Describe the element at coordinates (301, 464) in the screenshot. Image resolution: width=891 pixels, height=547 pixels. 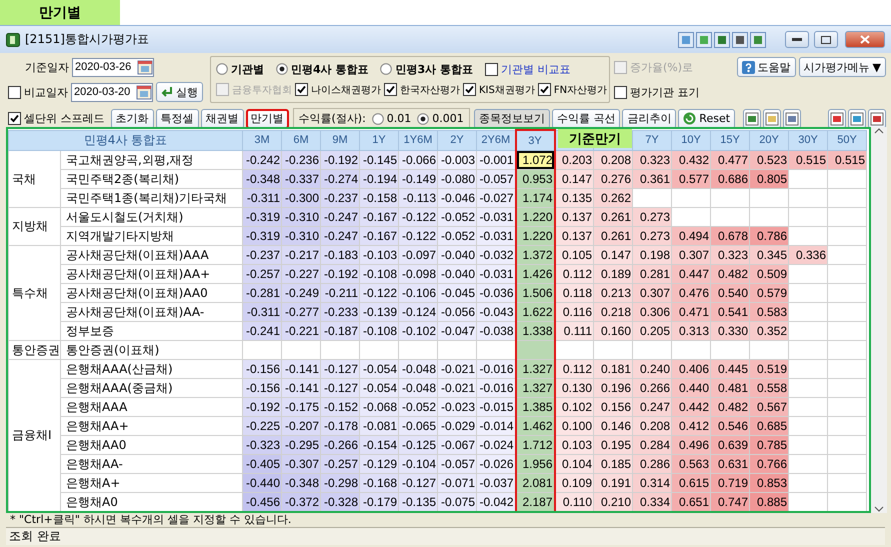
I see `value-cell: -0.307` at that location.